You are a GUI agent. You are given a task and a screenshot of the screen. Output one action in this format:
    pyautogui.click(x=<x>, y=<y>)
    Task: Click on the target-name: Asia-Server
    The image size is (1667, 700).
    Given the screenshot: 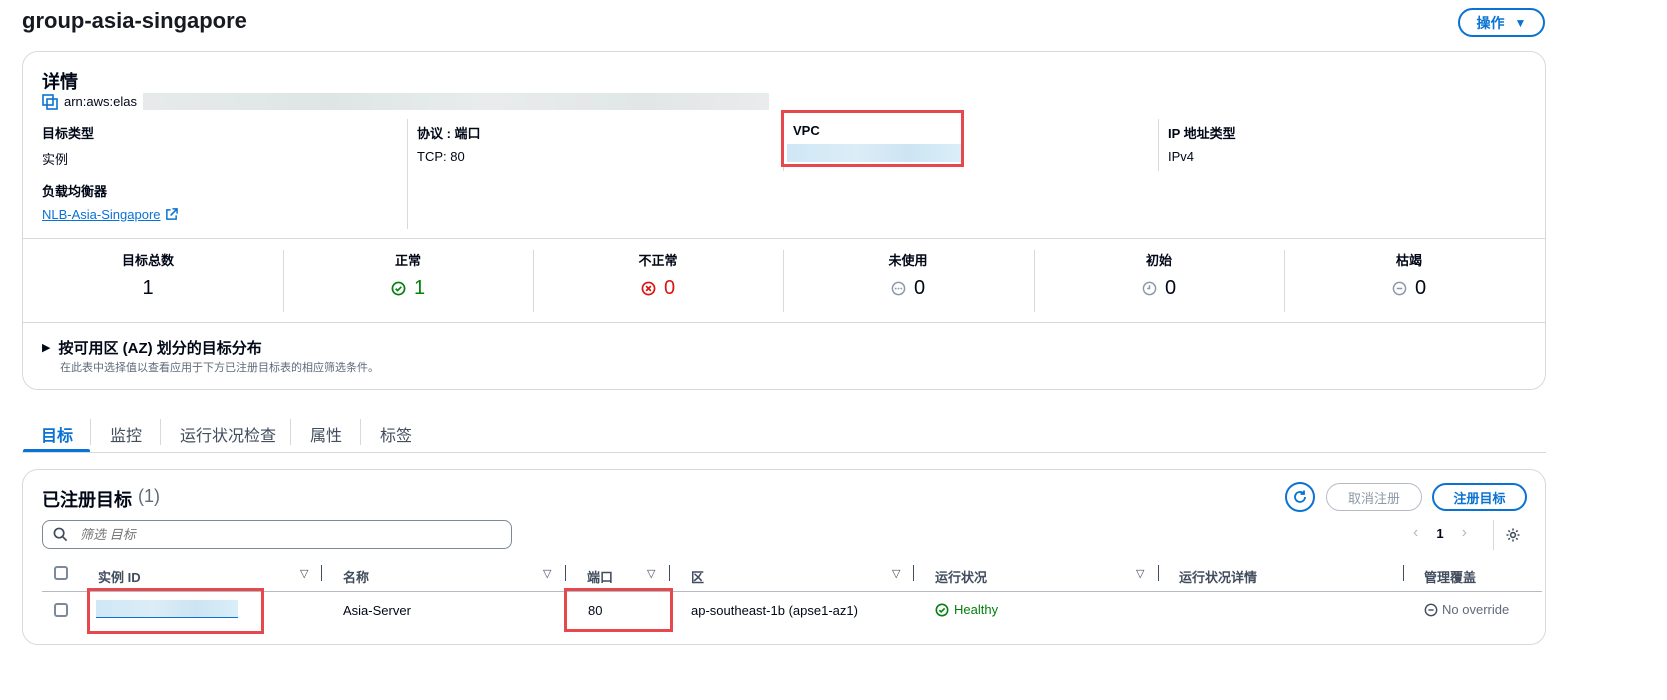 What is the action you would take?
    pyautogui.click(x=377, y=610)
    